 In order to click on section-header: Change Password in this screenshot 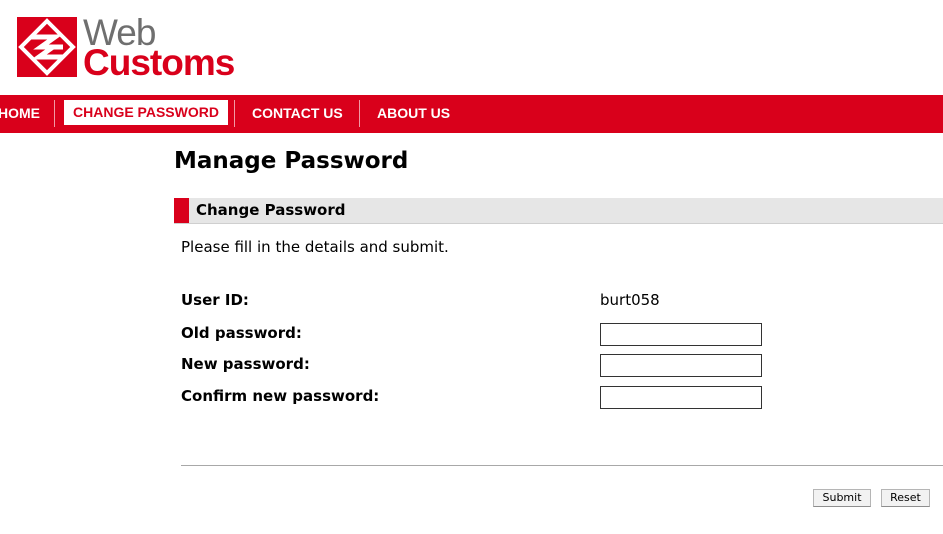, I will do `click(558, 211)`.